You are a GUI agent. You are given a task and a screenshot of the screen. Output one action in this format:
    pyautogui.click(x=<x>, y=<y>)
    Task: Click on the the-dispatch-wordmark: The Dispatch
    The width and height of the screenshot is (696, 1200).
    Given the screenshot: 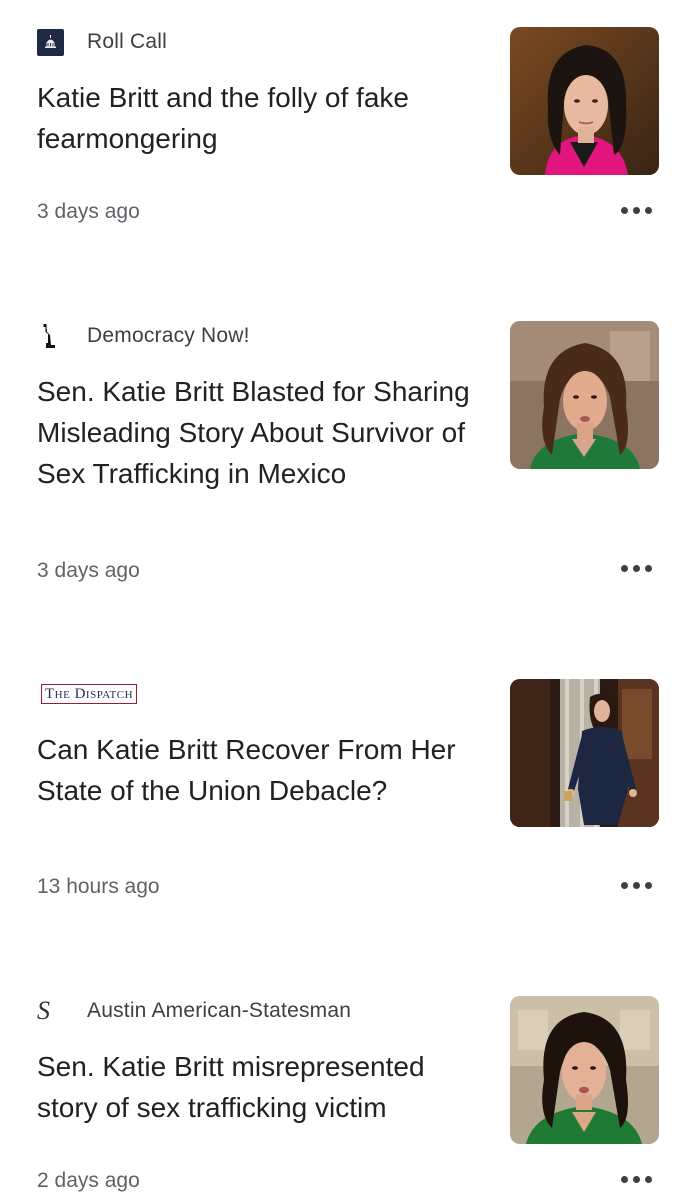 What is the action you would take?
    pyautogui.click(x=89, y=694)
    